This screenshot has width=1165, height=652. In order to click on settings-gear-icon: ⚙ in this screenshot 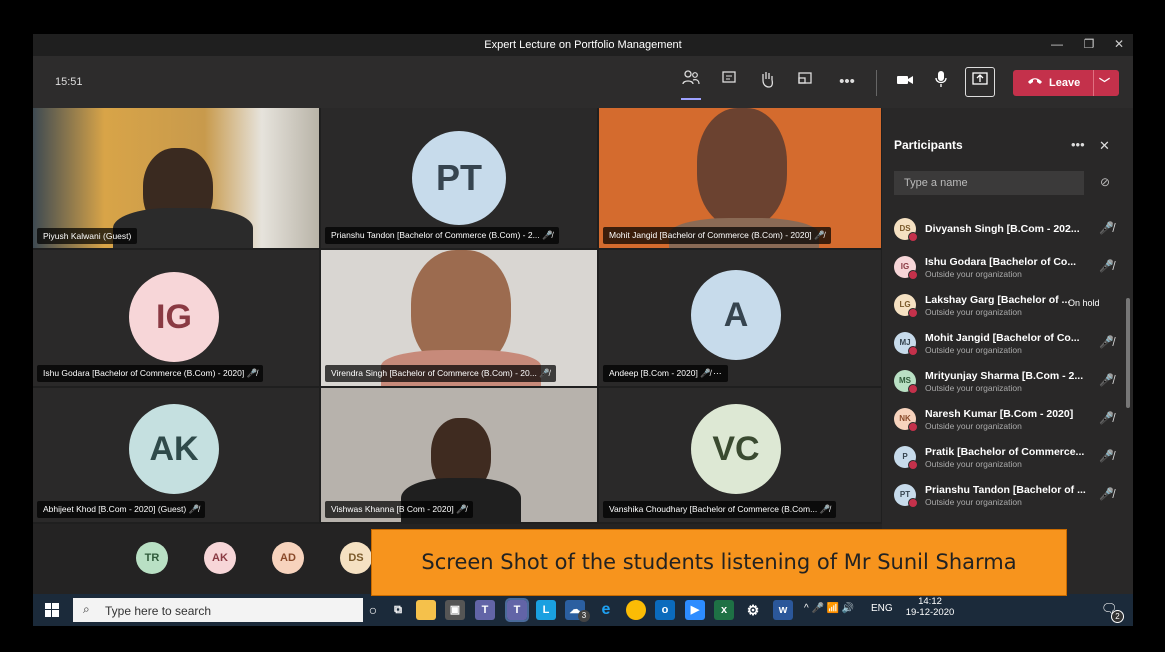, I will do `click(753, 610)`.